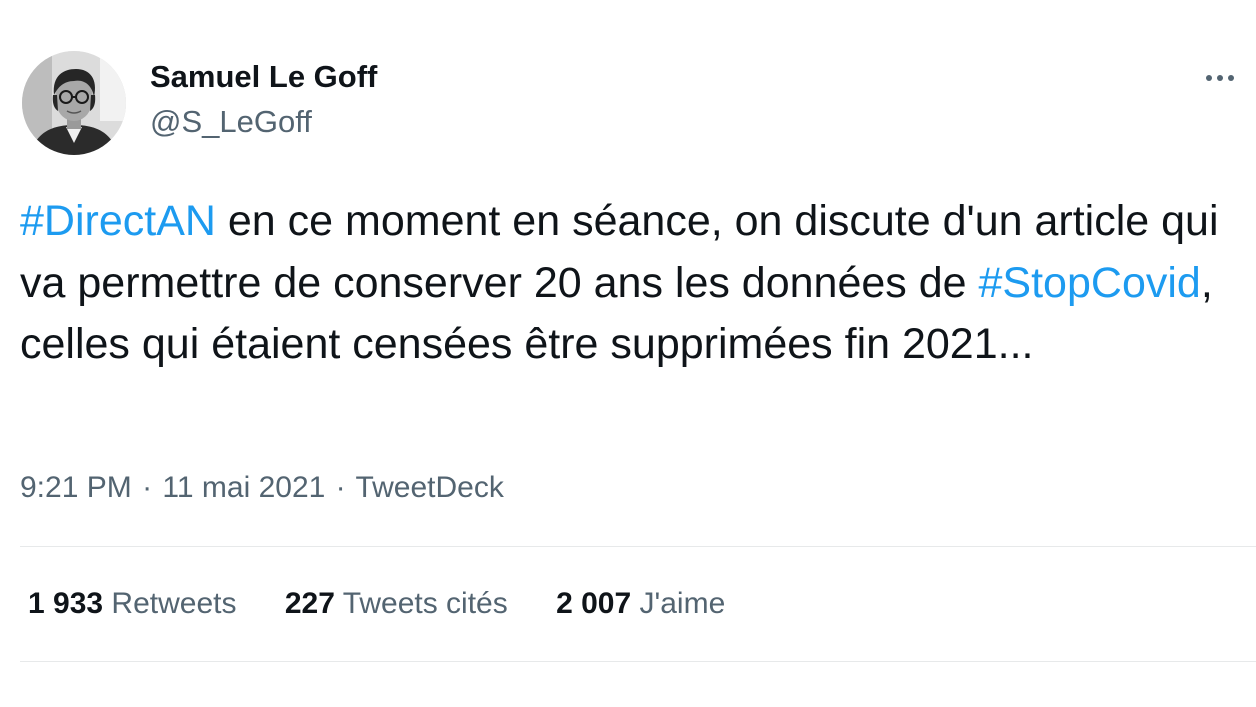 This screenshot has width=1256, height=707. I want to click on tweet-date: 11 mai 2021, so click(243, 487).